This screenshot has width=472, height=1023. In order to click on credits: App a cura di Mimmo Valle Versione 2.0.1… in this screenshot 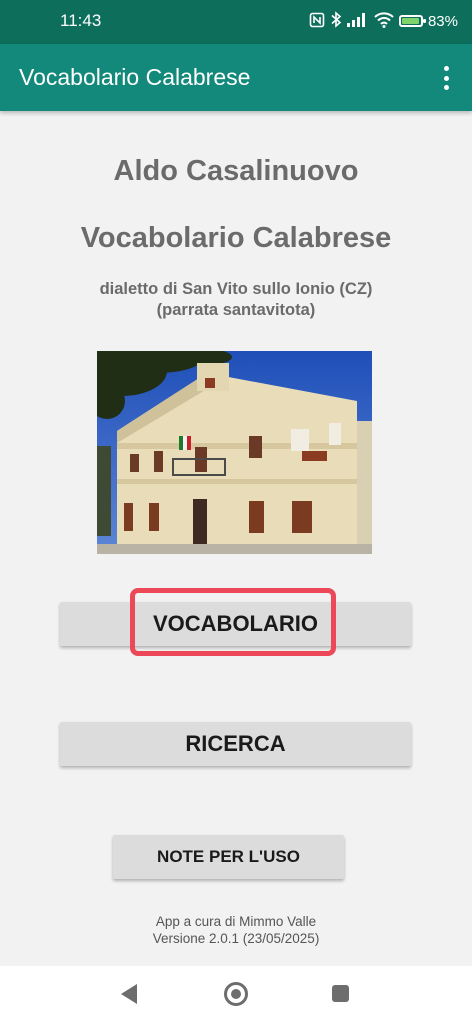, I will do `click(236, 930)`.